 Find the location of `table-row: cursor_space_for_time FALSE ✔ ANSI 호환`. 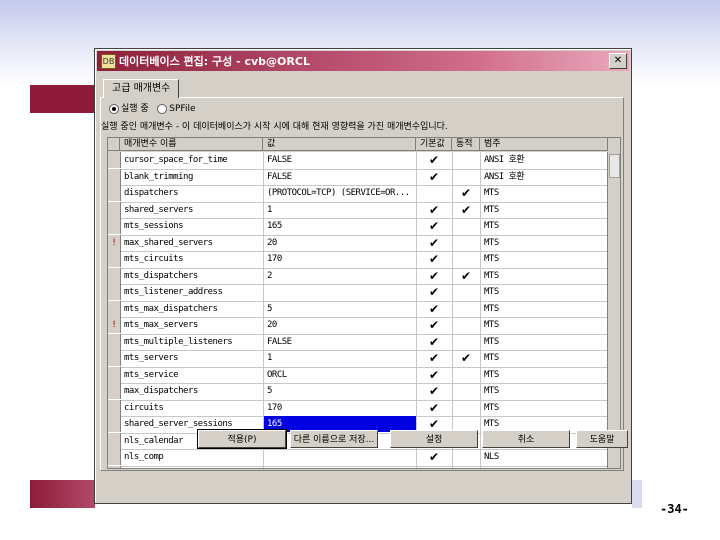

table-row: cursor_space_for_time FALSE ✔ ANSI 호환 is located at coordinates (358, 161).